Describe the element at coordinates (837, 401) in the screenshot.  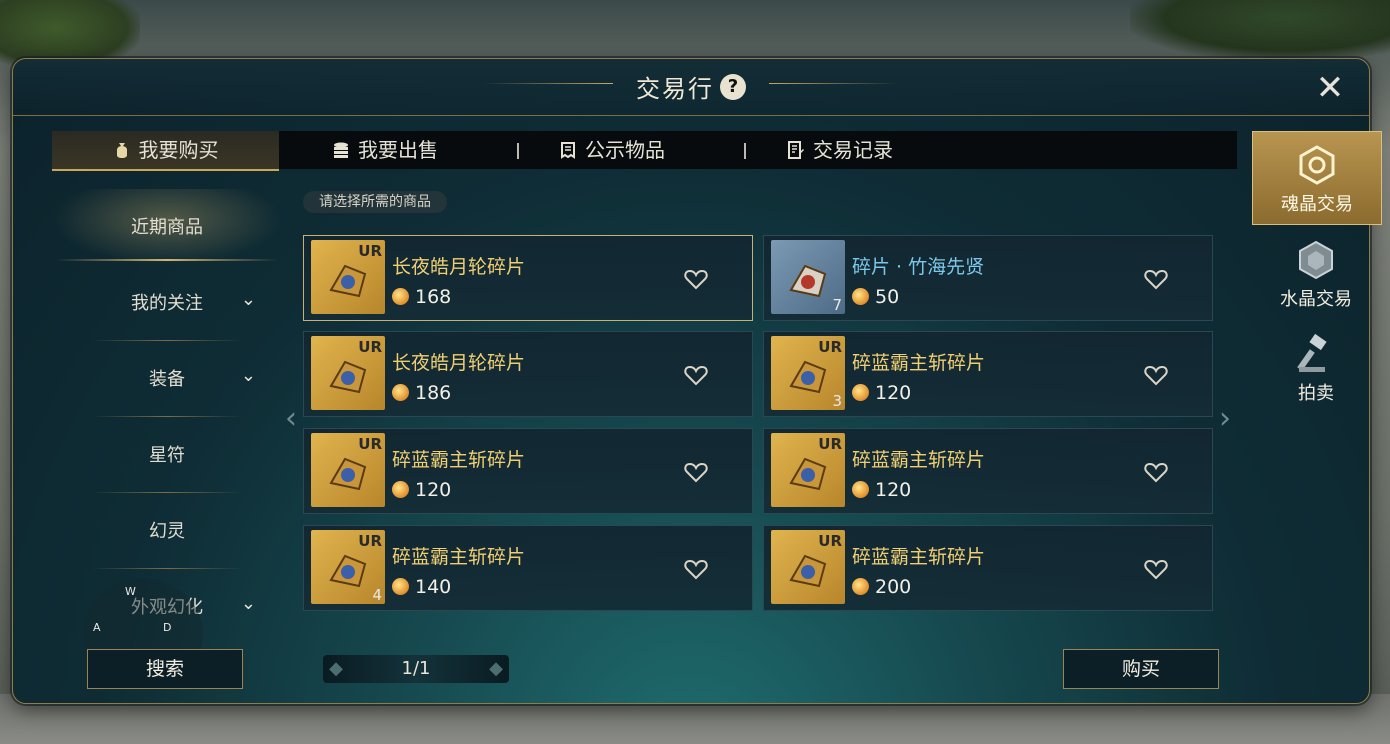
I see `item-count: 3` at that location.